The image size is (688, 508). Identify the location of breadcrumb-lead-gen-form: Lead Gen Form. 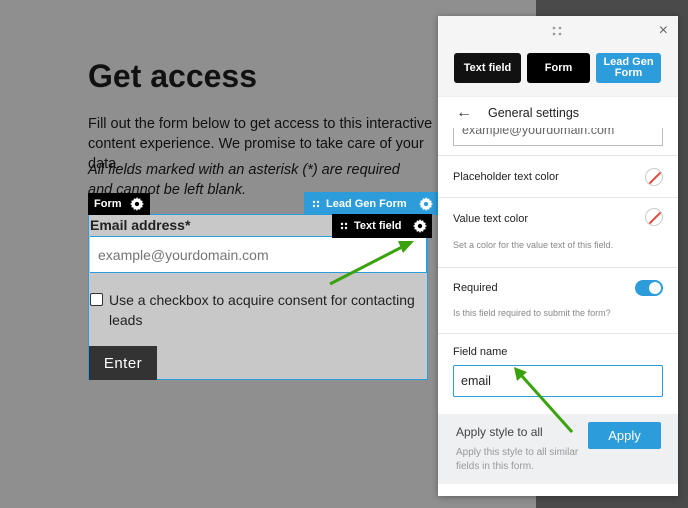
(628, 68).